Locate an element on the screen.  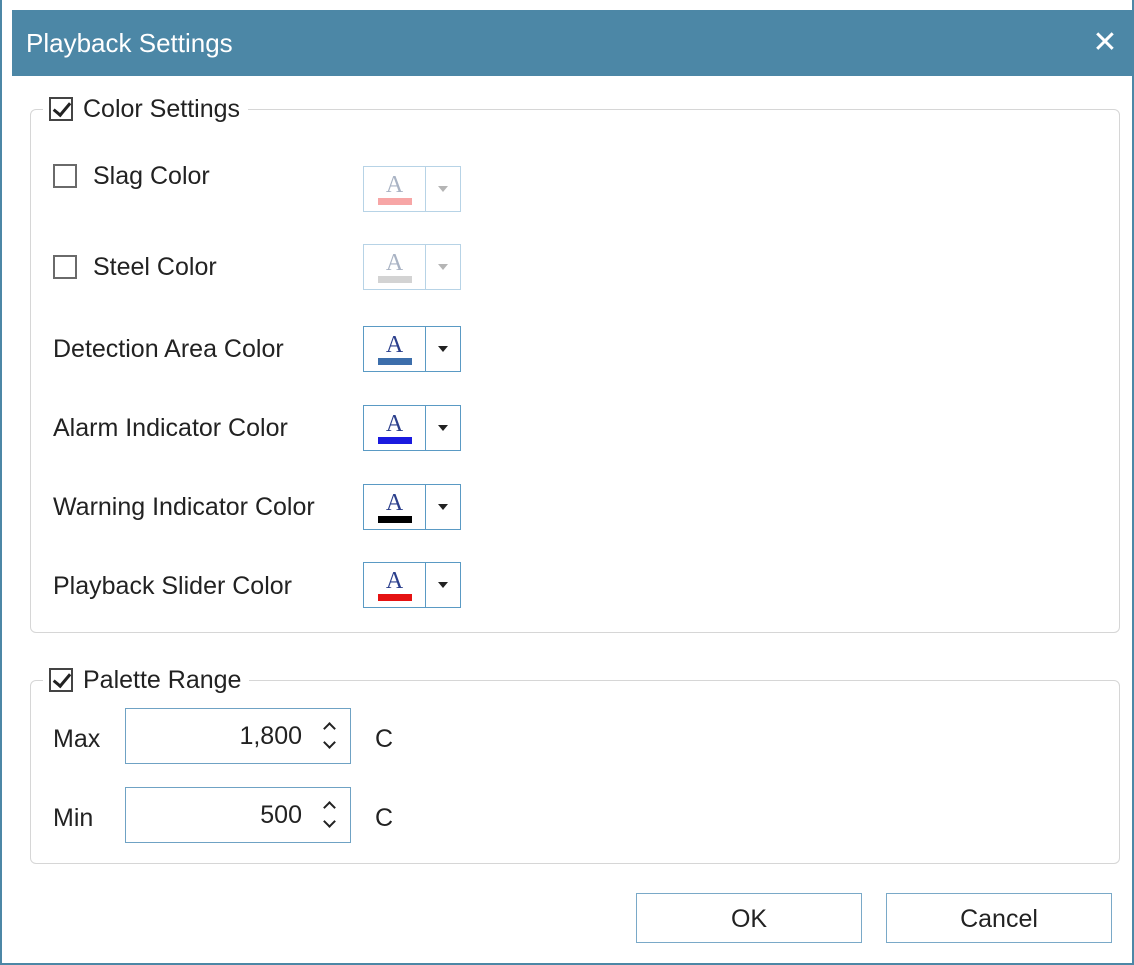
steel-color-picker: A is located at coordinates (412, 267).